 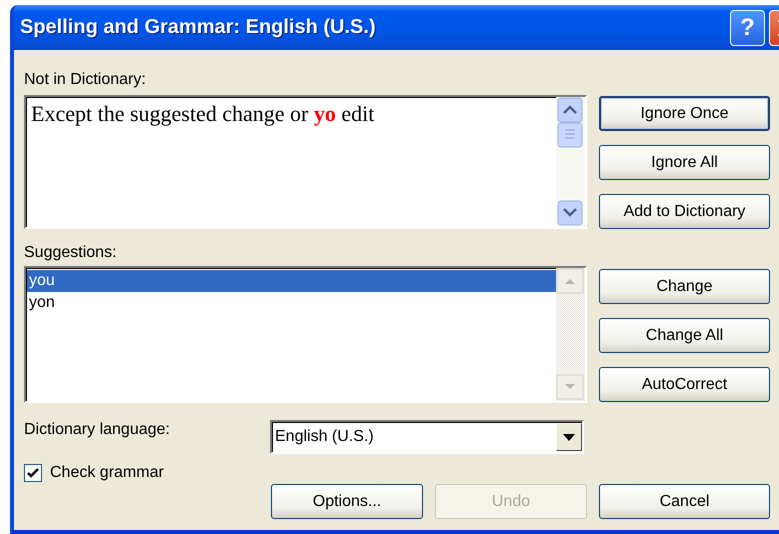 What do you see at coordinates (107, 473) in the screenshot?
I see `checkbox-label: Check grammar` at bounding box center [107, 473].